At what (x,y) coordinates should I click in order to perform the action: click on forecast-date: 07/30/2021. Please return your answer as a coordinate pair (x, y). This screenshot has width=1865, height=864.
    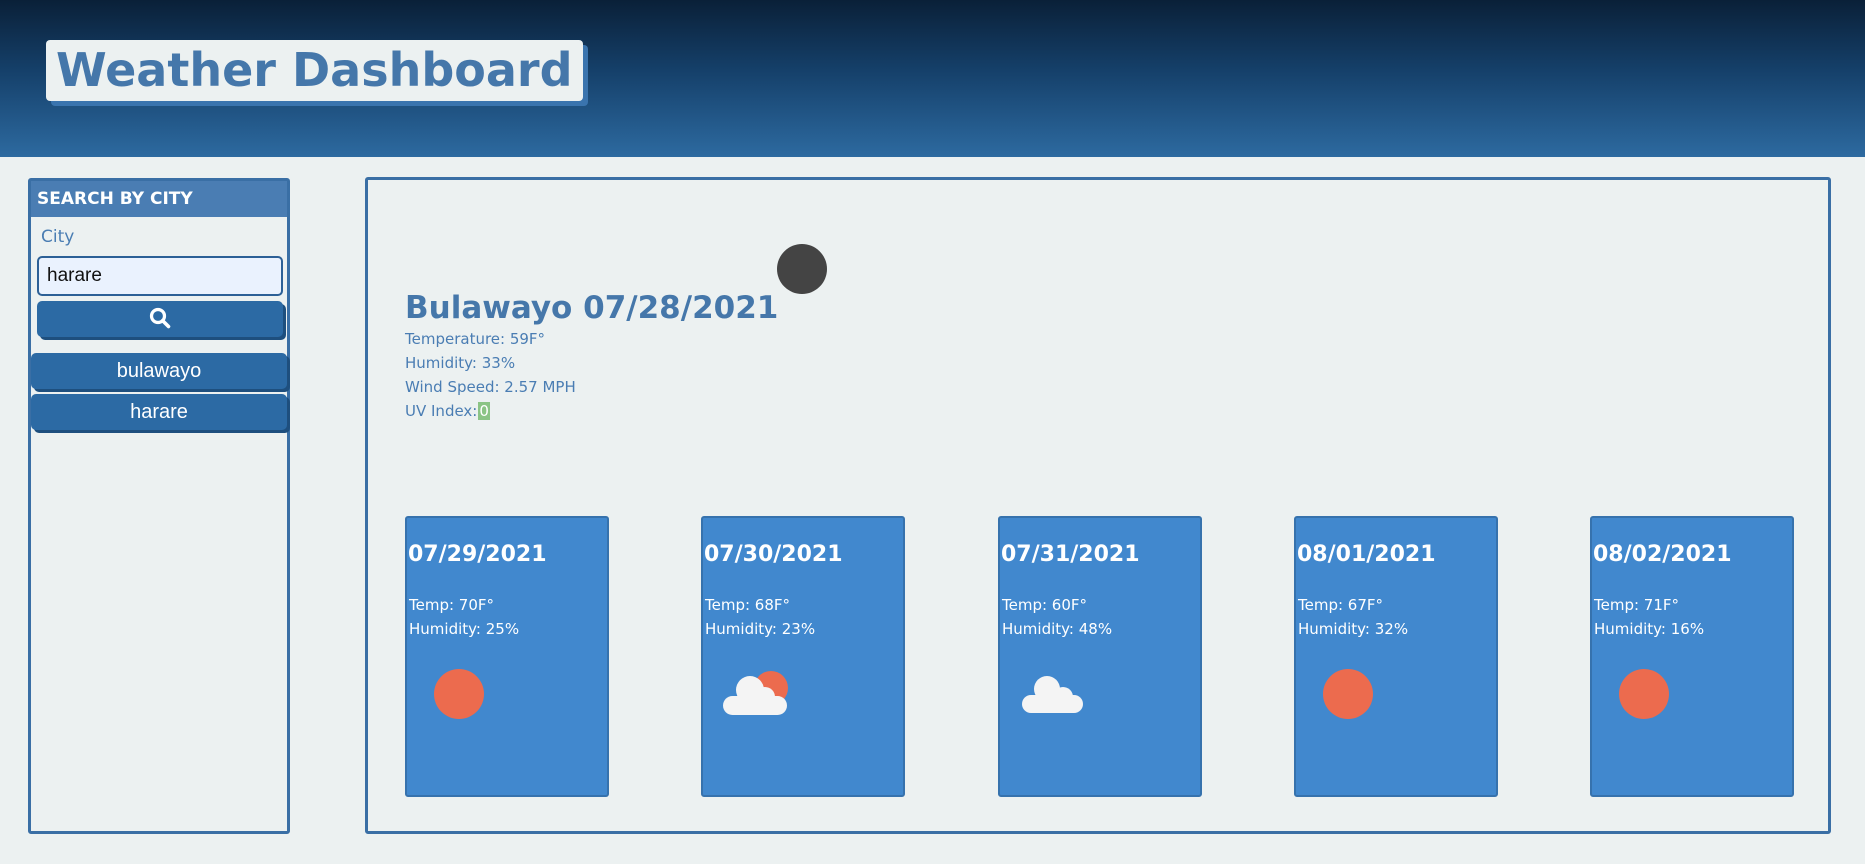
    Looking at the image, I should click on (773, 554).